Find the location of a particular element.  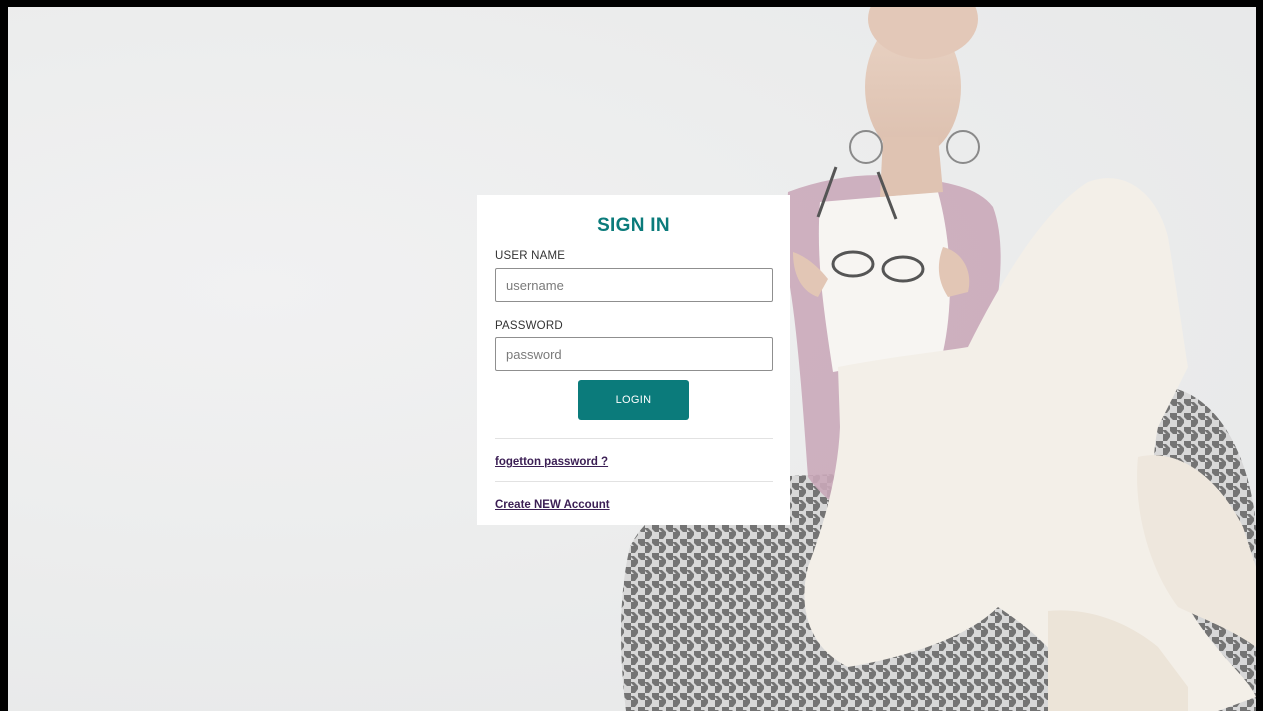

username-label: USER NAME is located at coordinates (530, 256).